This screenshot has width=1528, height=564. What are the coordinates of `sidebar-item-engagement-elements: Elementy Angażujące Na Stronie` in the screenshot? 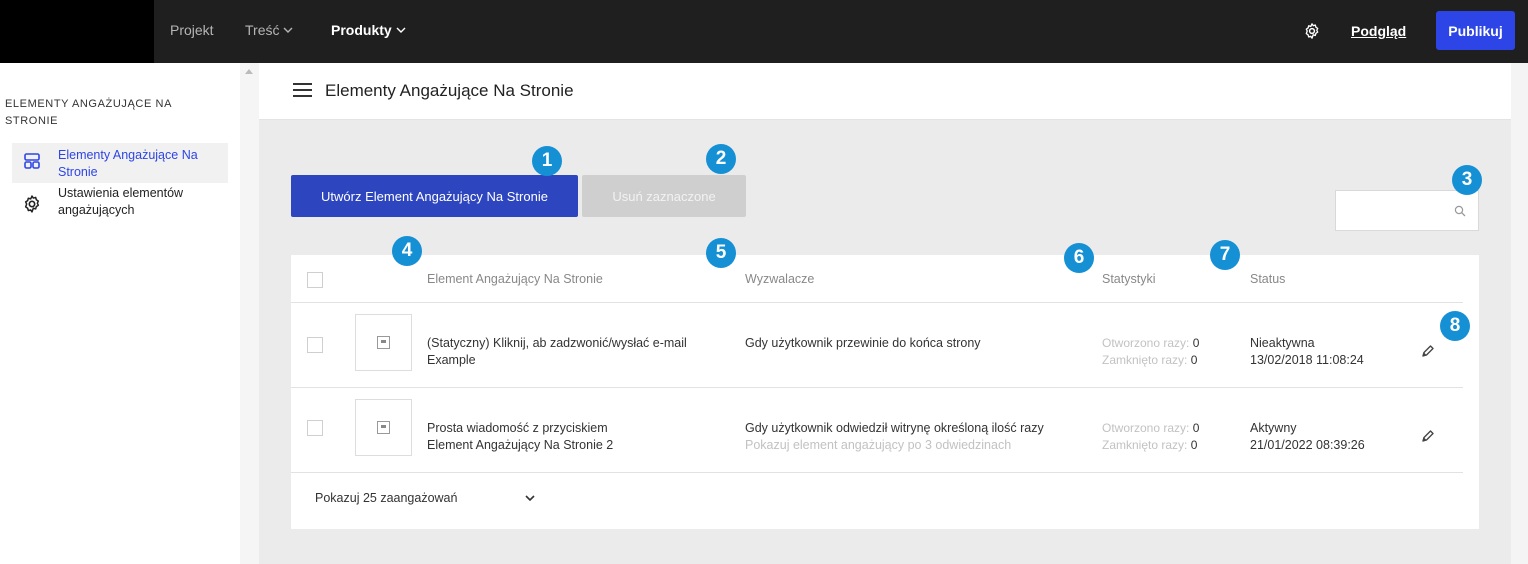 It's located at (120, 163).